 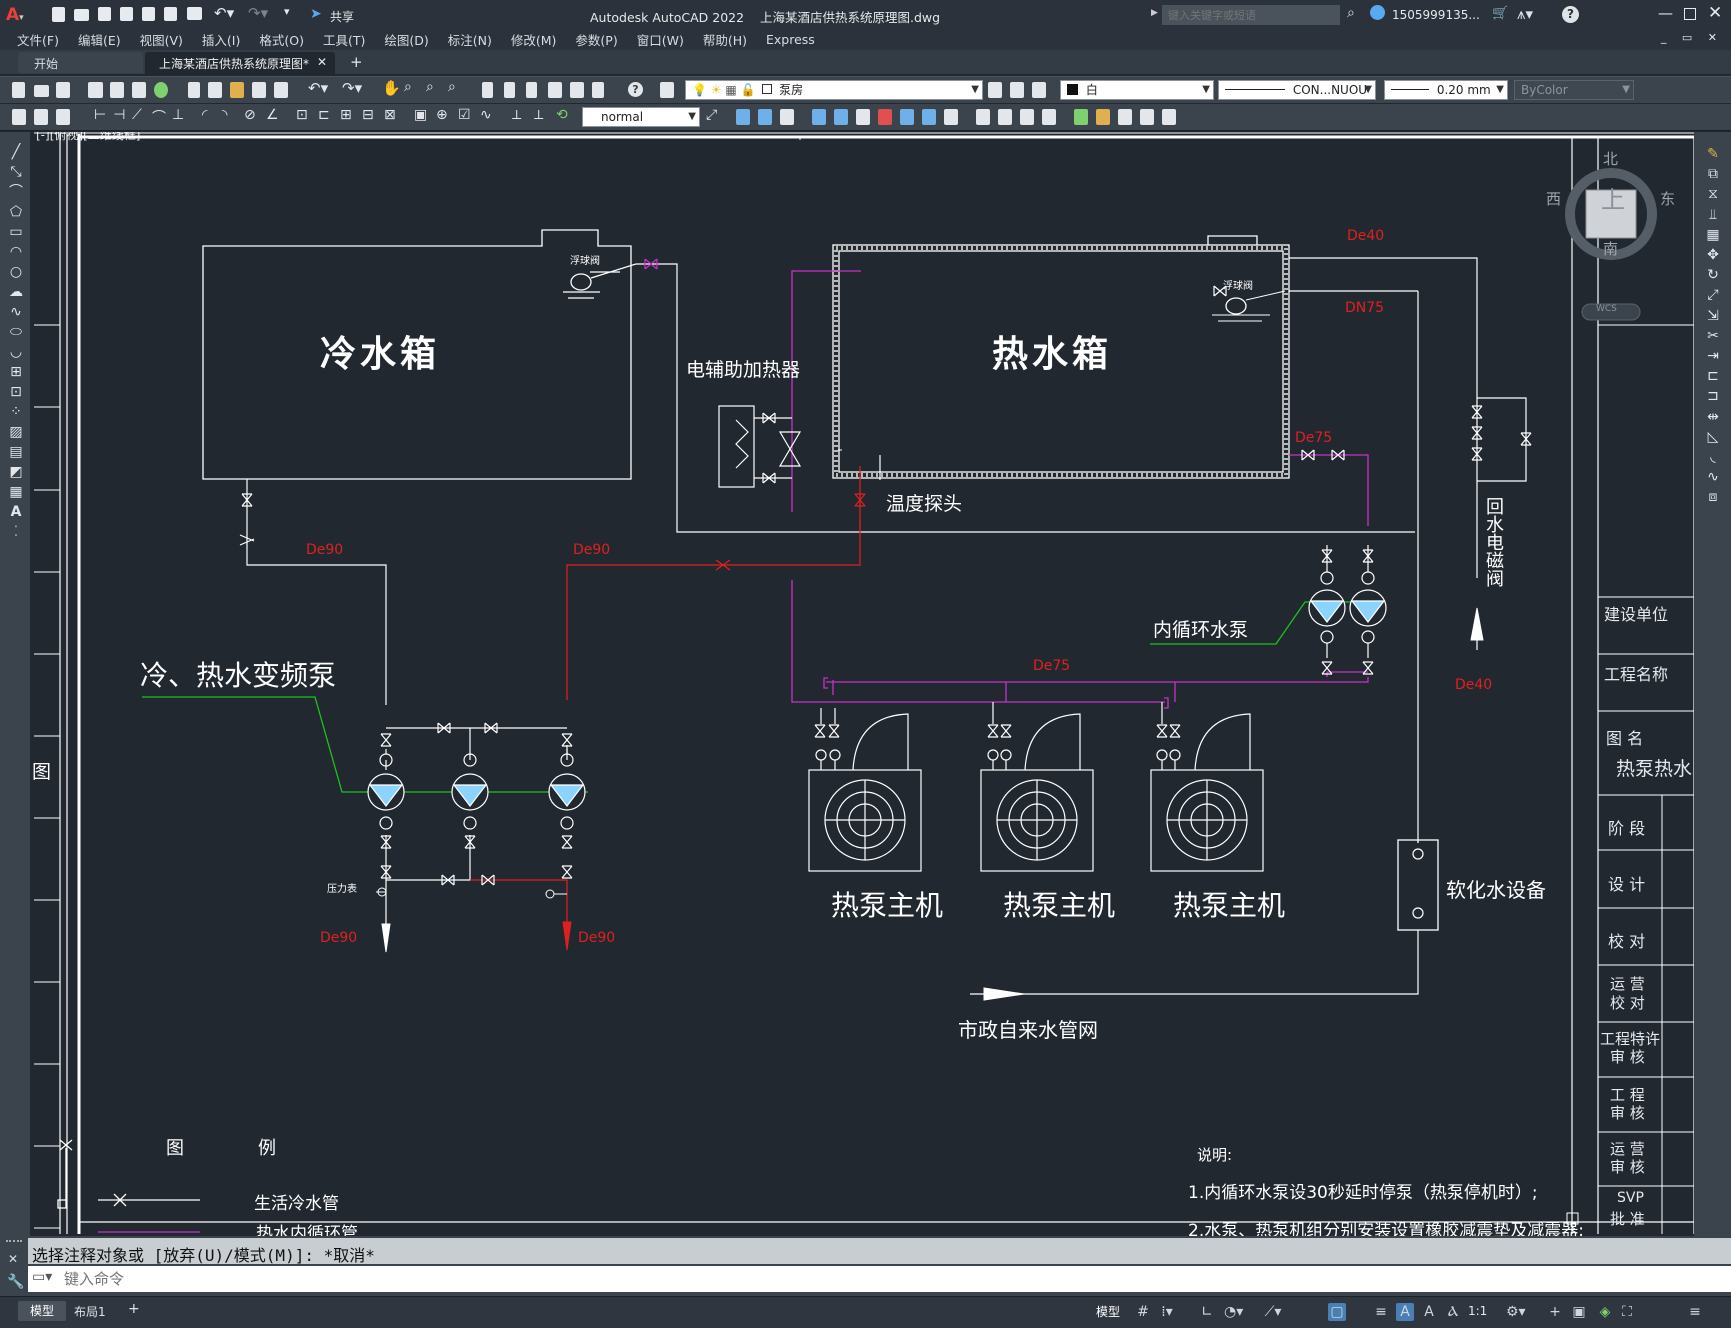 I want to click on search-expand-icon: ▶, so click(x=1154, y=13).